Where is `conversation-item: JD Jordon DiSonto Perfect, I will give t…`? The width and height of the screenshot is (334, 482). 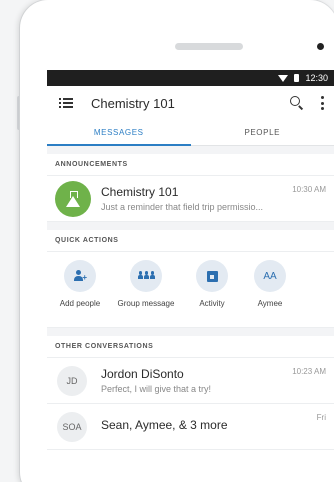
conversation-item: JD Jordon DiSonto Perfect, I will give t… is located at coordinates (190, 381).